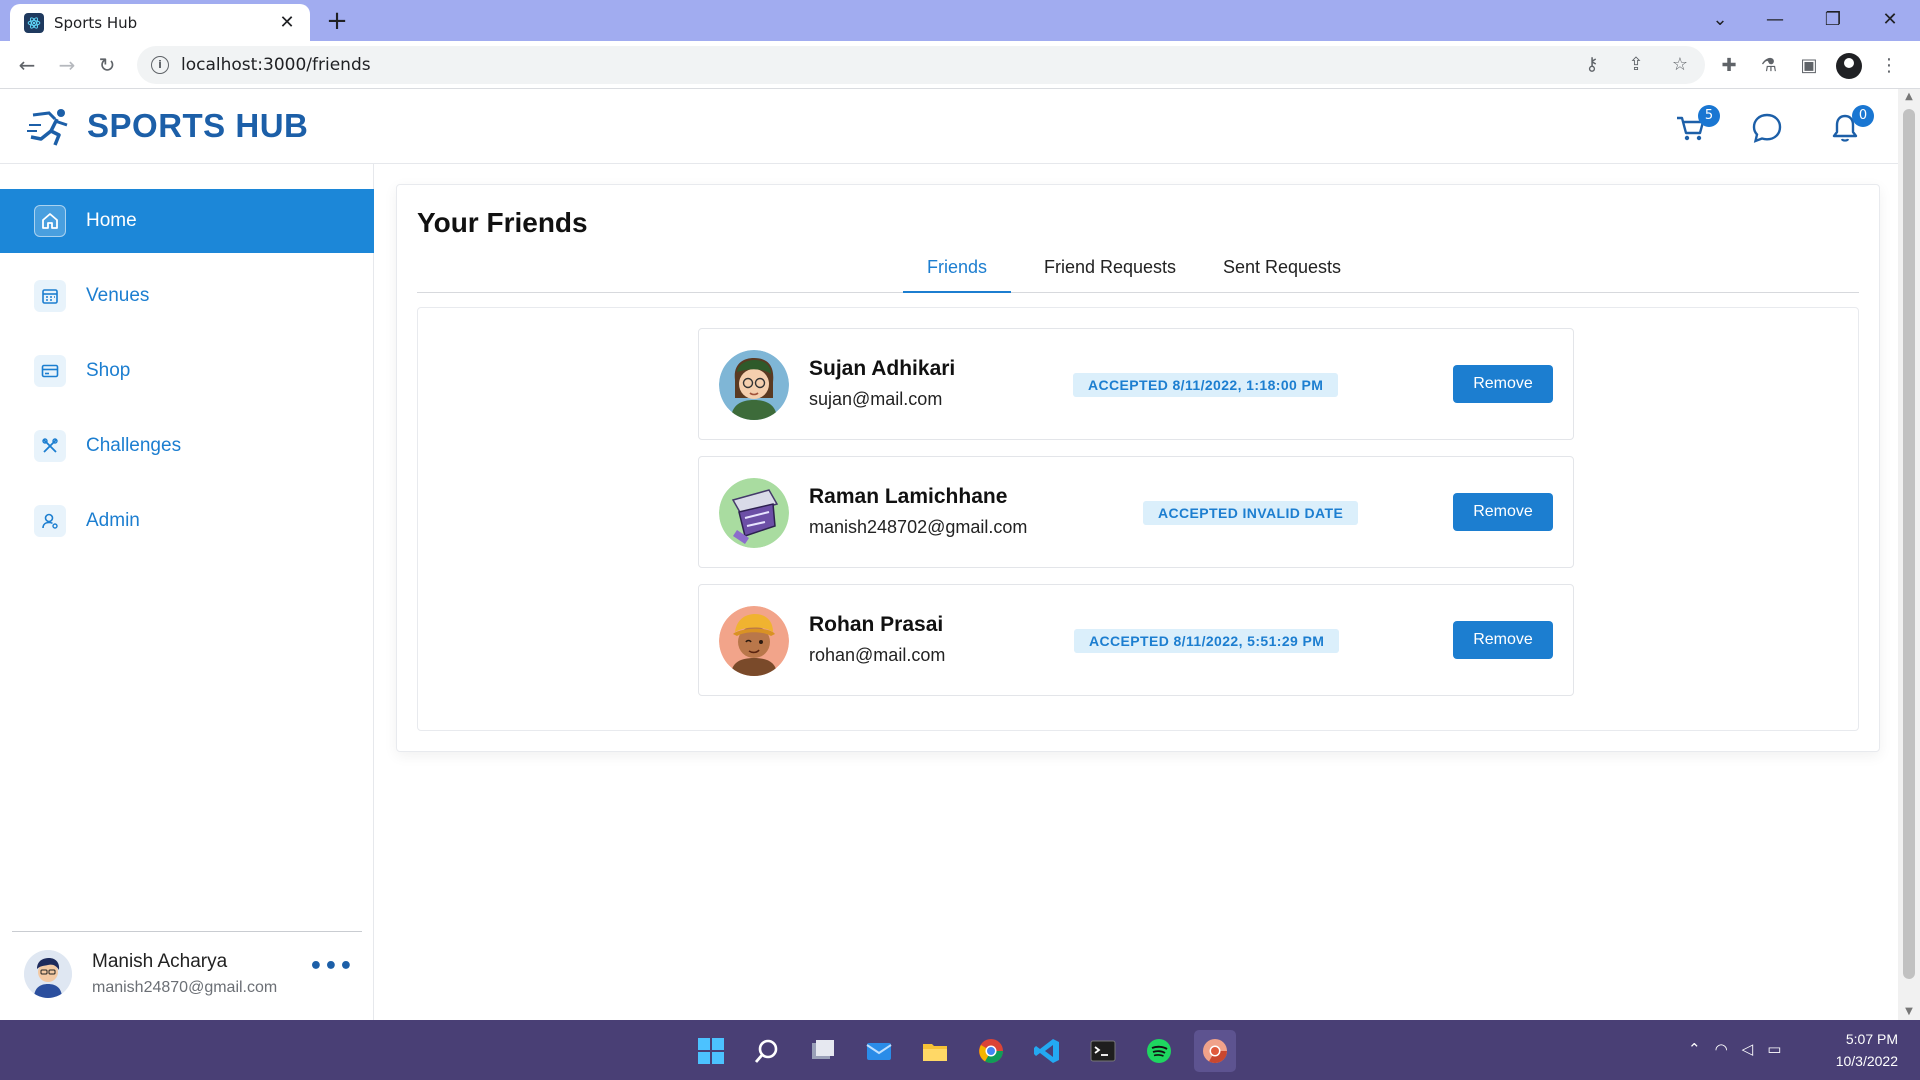 This screenshot has width=1920, height=1080. What do you see at coordinates (1909, 97) in the screenshot?
I see `scroll-up-icon: ▲` at bounding box center [1909, 97].